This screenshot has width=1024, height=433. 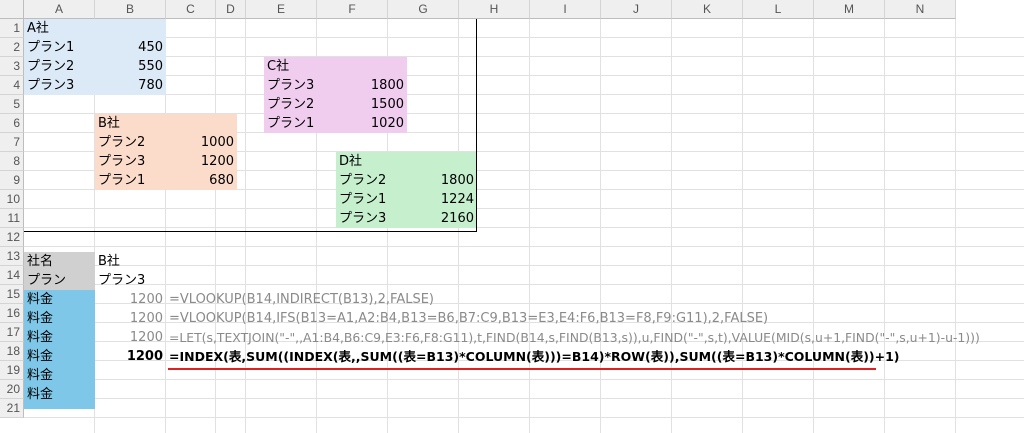 What do you see at coordinates (12, 275) in the screenshot?
I see `row-header-14: 14` at bounding box center [12, 275].